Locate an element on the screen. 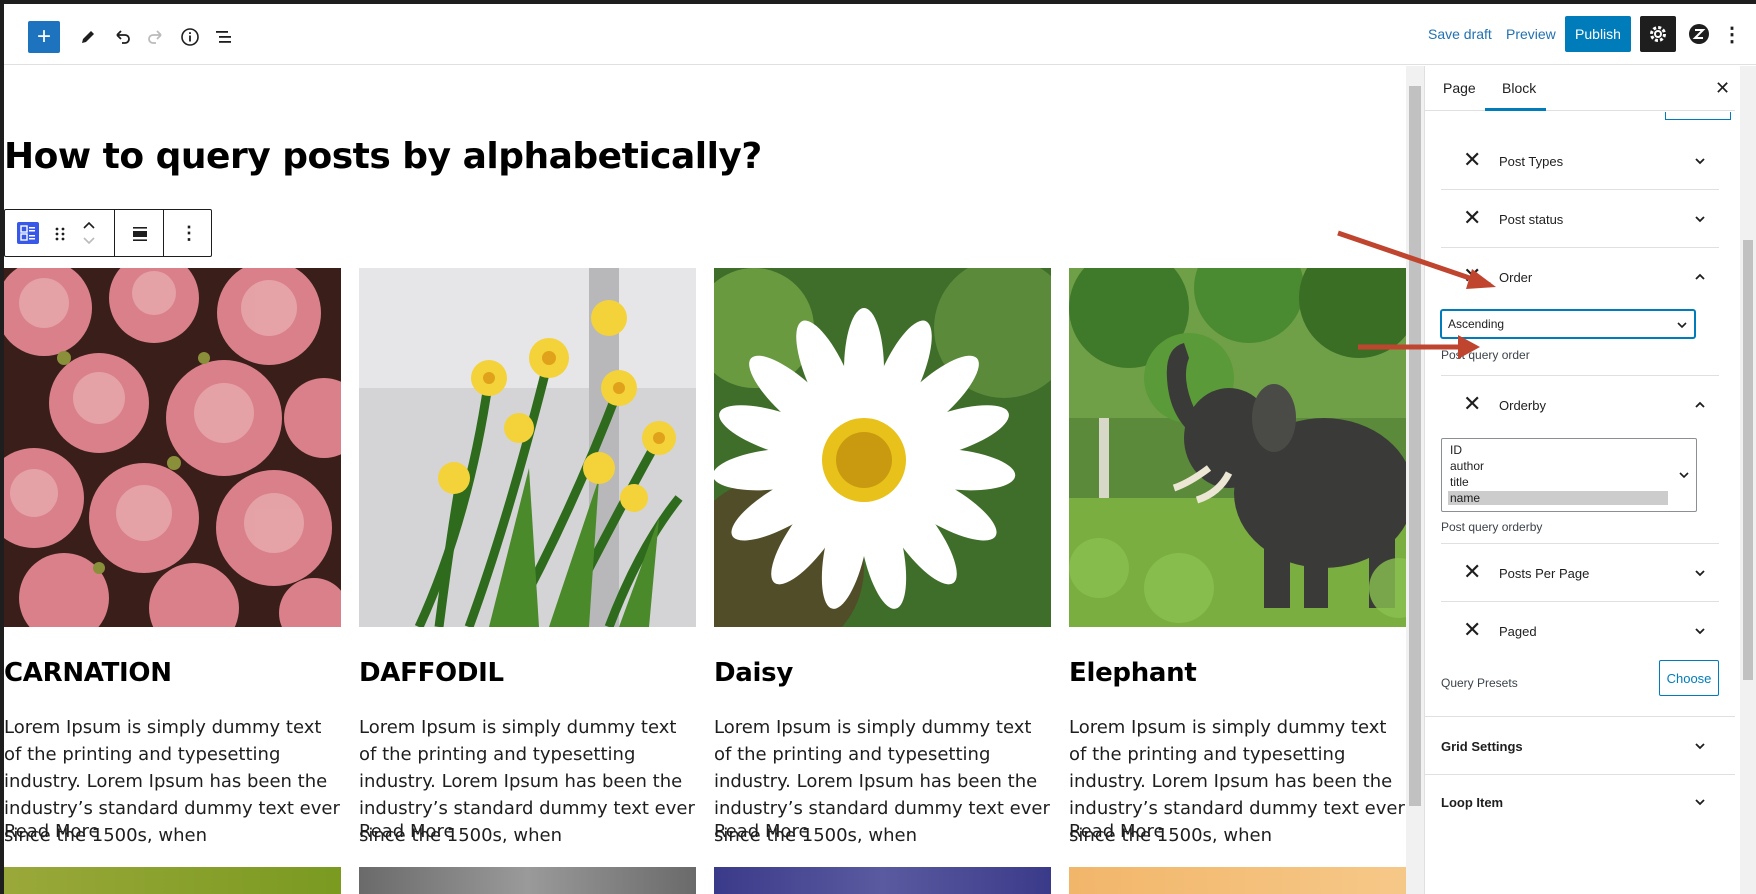 The height and width of the screenshot is (894, 1756). orderby-option: ID is located at coordinates (1560, 450).